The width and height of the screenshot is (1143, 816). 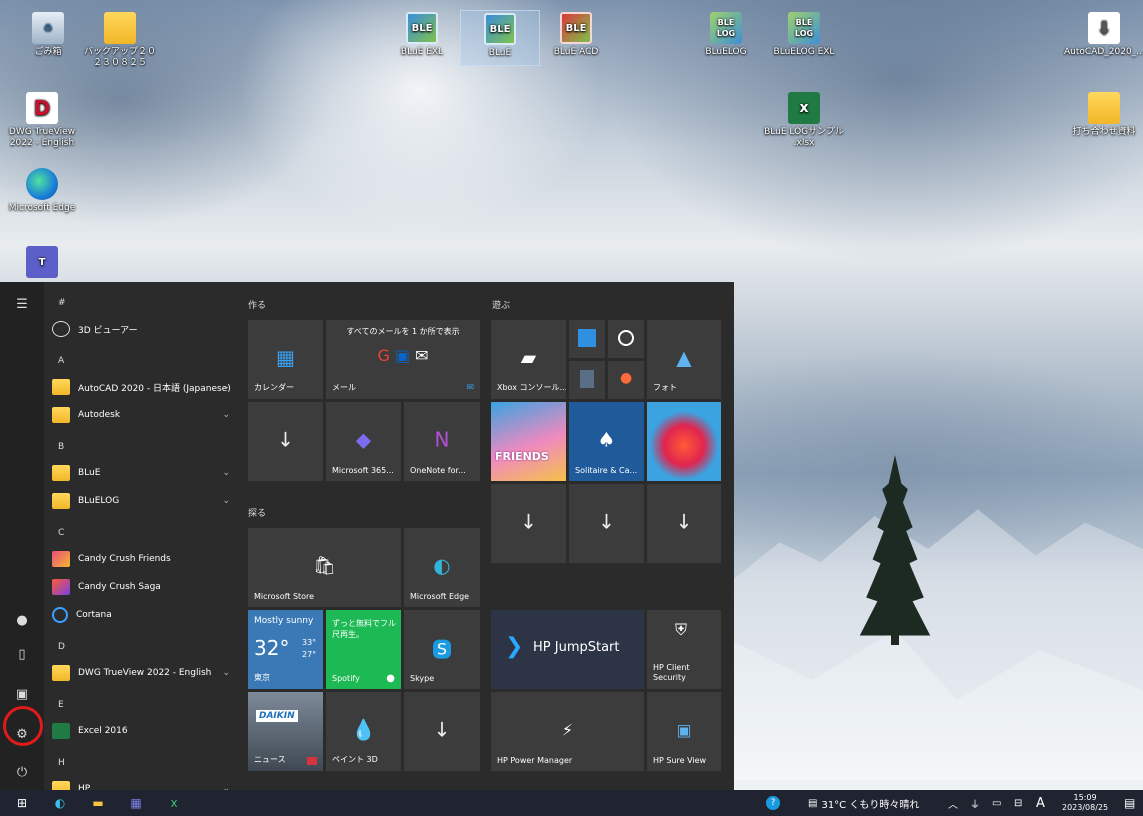 What do you see at coordinates (119, 57) in the screenshot?
I see `desktop-icon-label: バックアップ２０２３０８２５` at bounding box center [119, 57].